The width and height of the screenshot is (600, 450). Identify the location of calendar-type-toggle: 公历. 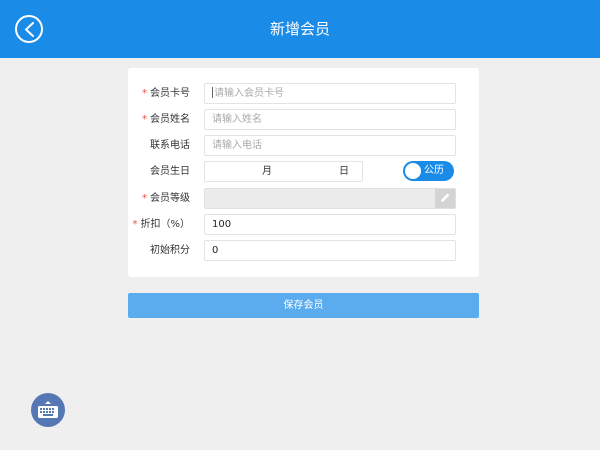
(428, 171).